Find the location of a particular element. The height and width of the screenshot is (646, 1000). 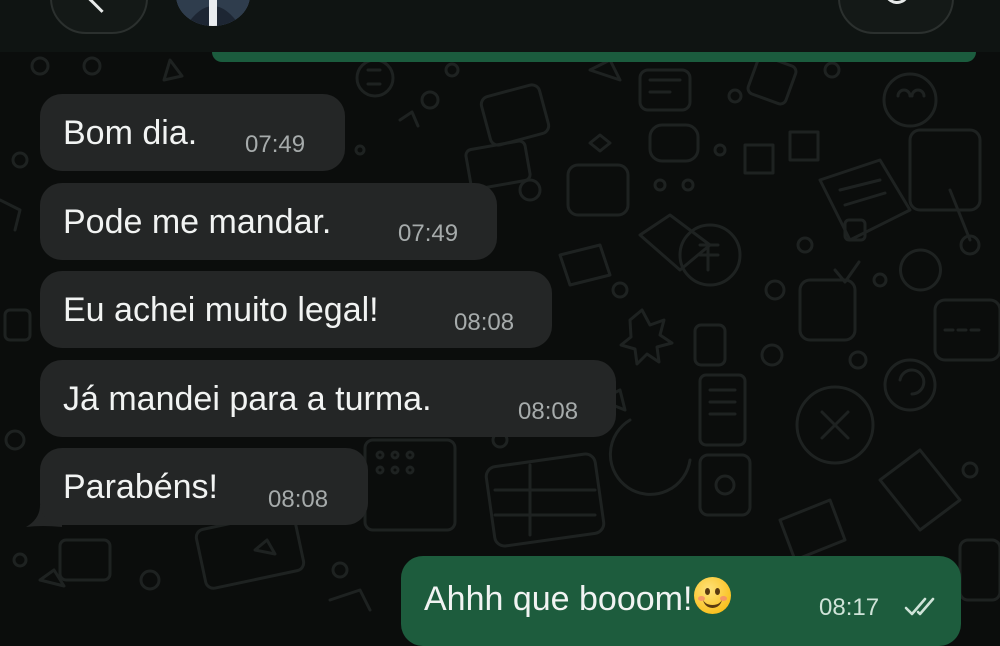

message-bubble-outgoing: Ahhh que booom! 08:17 is located at coordinates (681, 601).